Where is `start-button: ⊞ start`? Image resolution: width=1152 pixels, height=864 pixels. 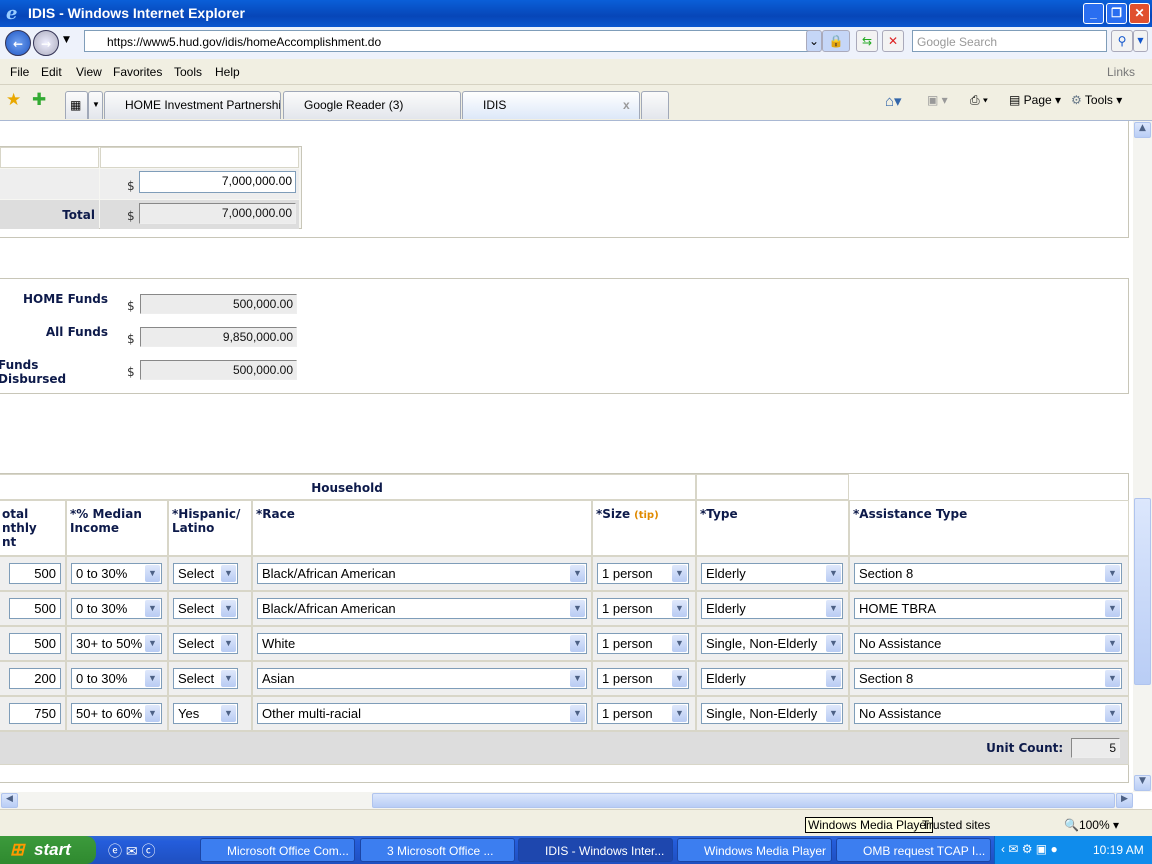 start-button: ⊞ start is located at coordinates (48, 850).